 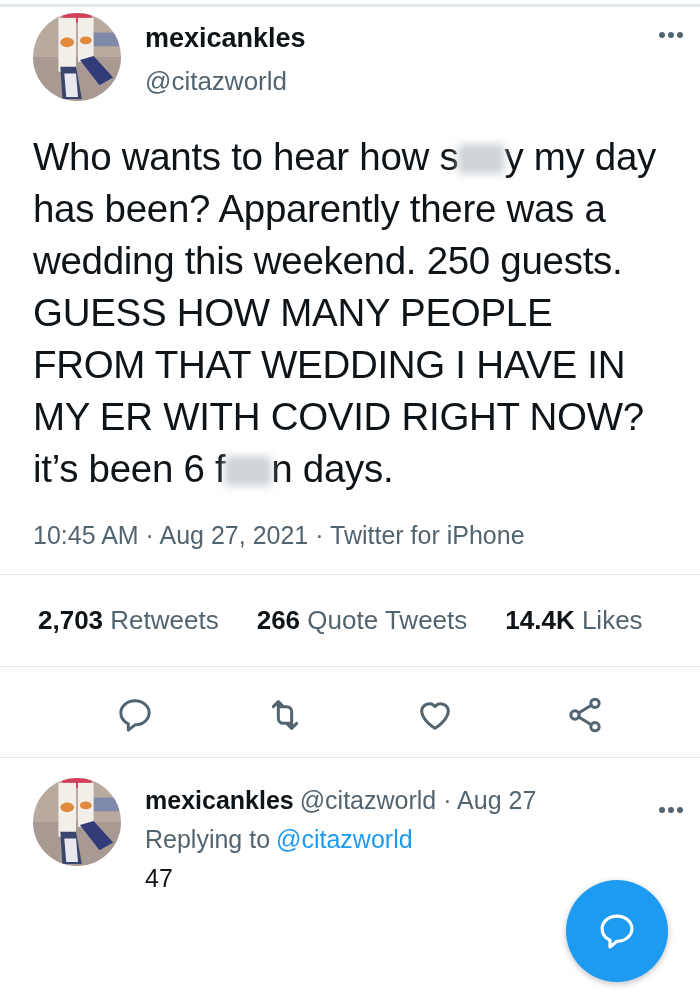 What do you see at coordinates (128, 620) in the screenshot?
I see `tweet-stat: 2,703 Retweets` at bounding box center [128, 620].